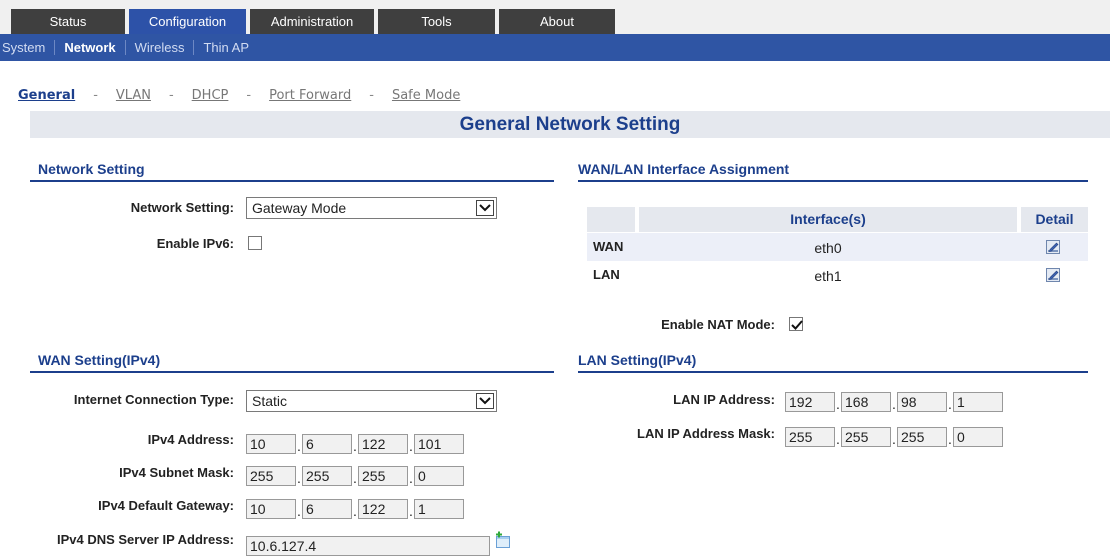 Image resolution: width=1110 pixels, height=556 pixels. I want to click on ipv4-address-octet-1: 10, so click(271, 444).